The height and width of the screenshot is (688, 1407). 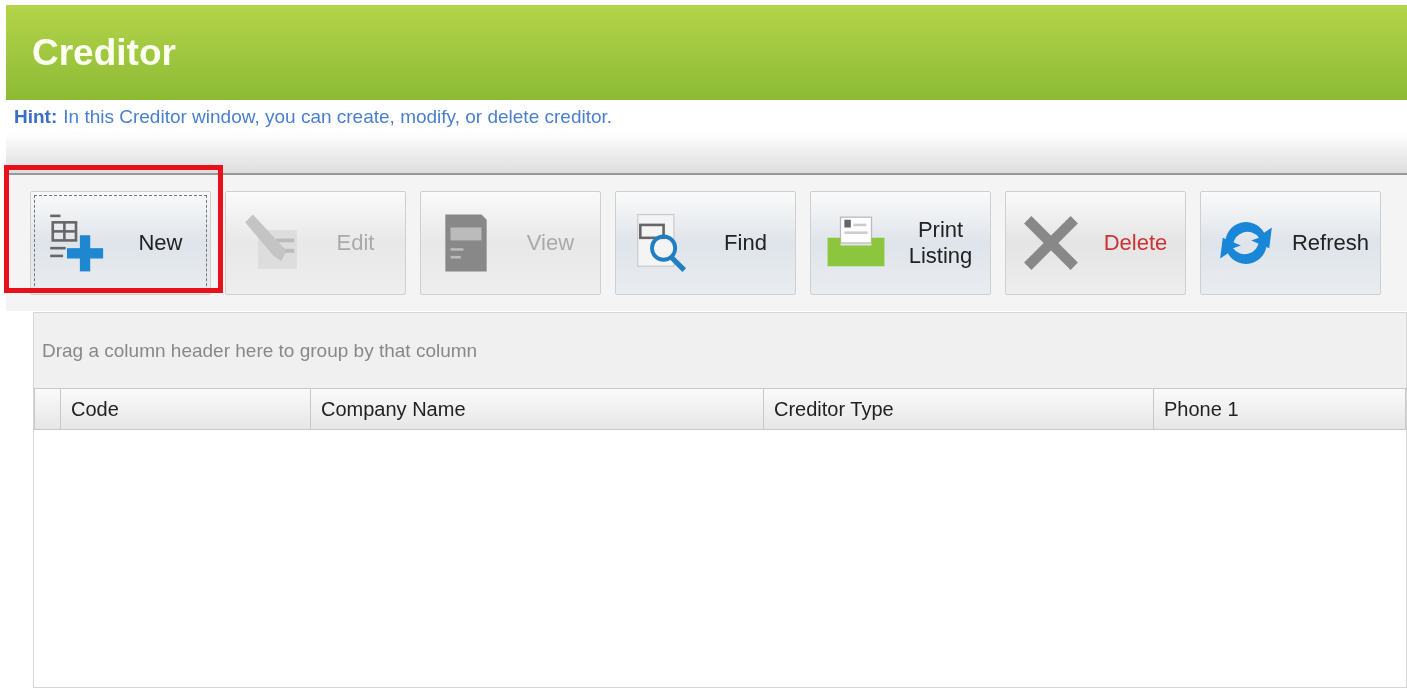 What do you see at coordinates (36, 116) in the screenshot?
I see `hint-label: Hint:` at bounding box center [36, 116].